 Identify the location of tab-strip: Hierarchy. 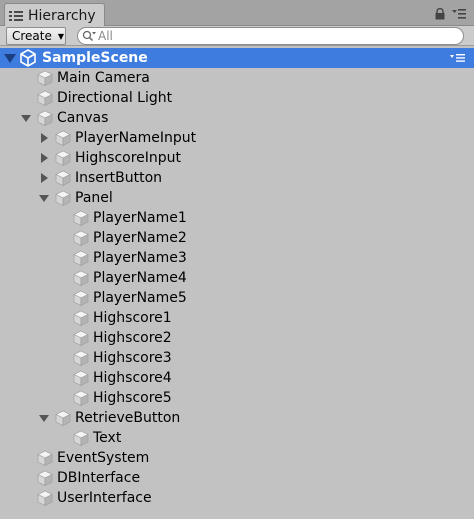
(237, 13).